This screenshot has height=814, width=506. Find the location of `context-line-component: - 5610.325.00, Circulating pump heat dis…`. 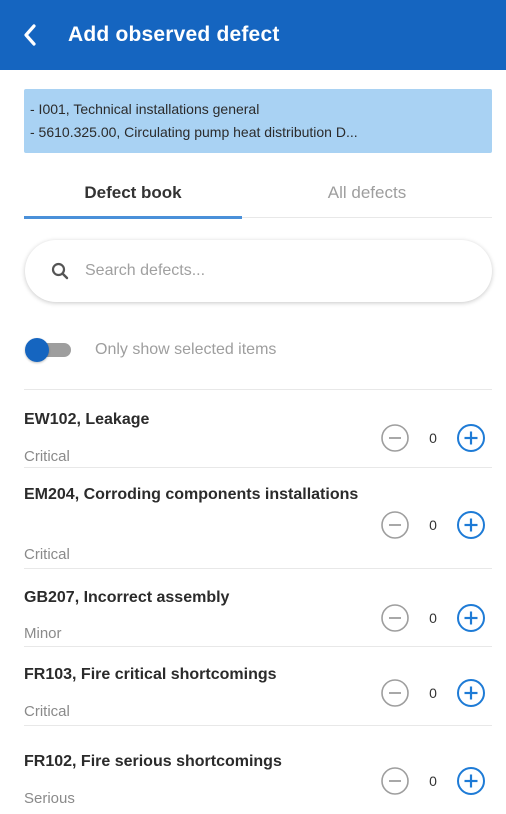

context-line-component: - 5610.325.00, Circulating pump heat dis… is located at coordinates (194, 132).